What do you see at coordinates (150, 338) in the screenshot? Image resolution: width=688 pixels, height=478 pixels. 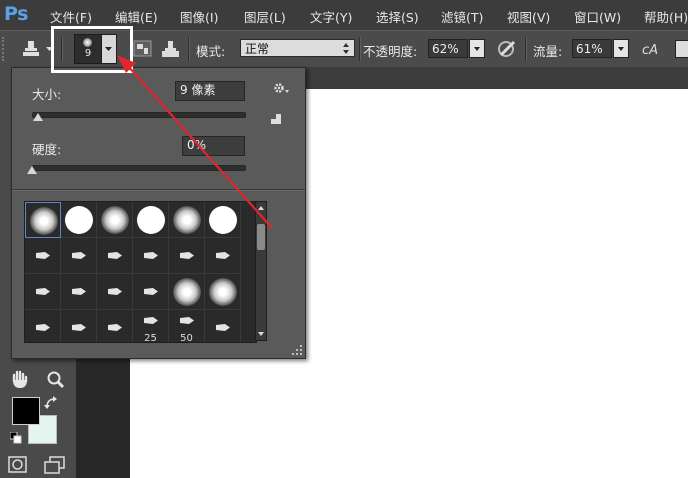 I see `brush-preset-size: 25` at bounding box center [150, 338].